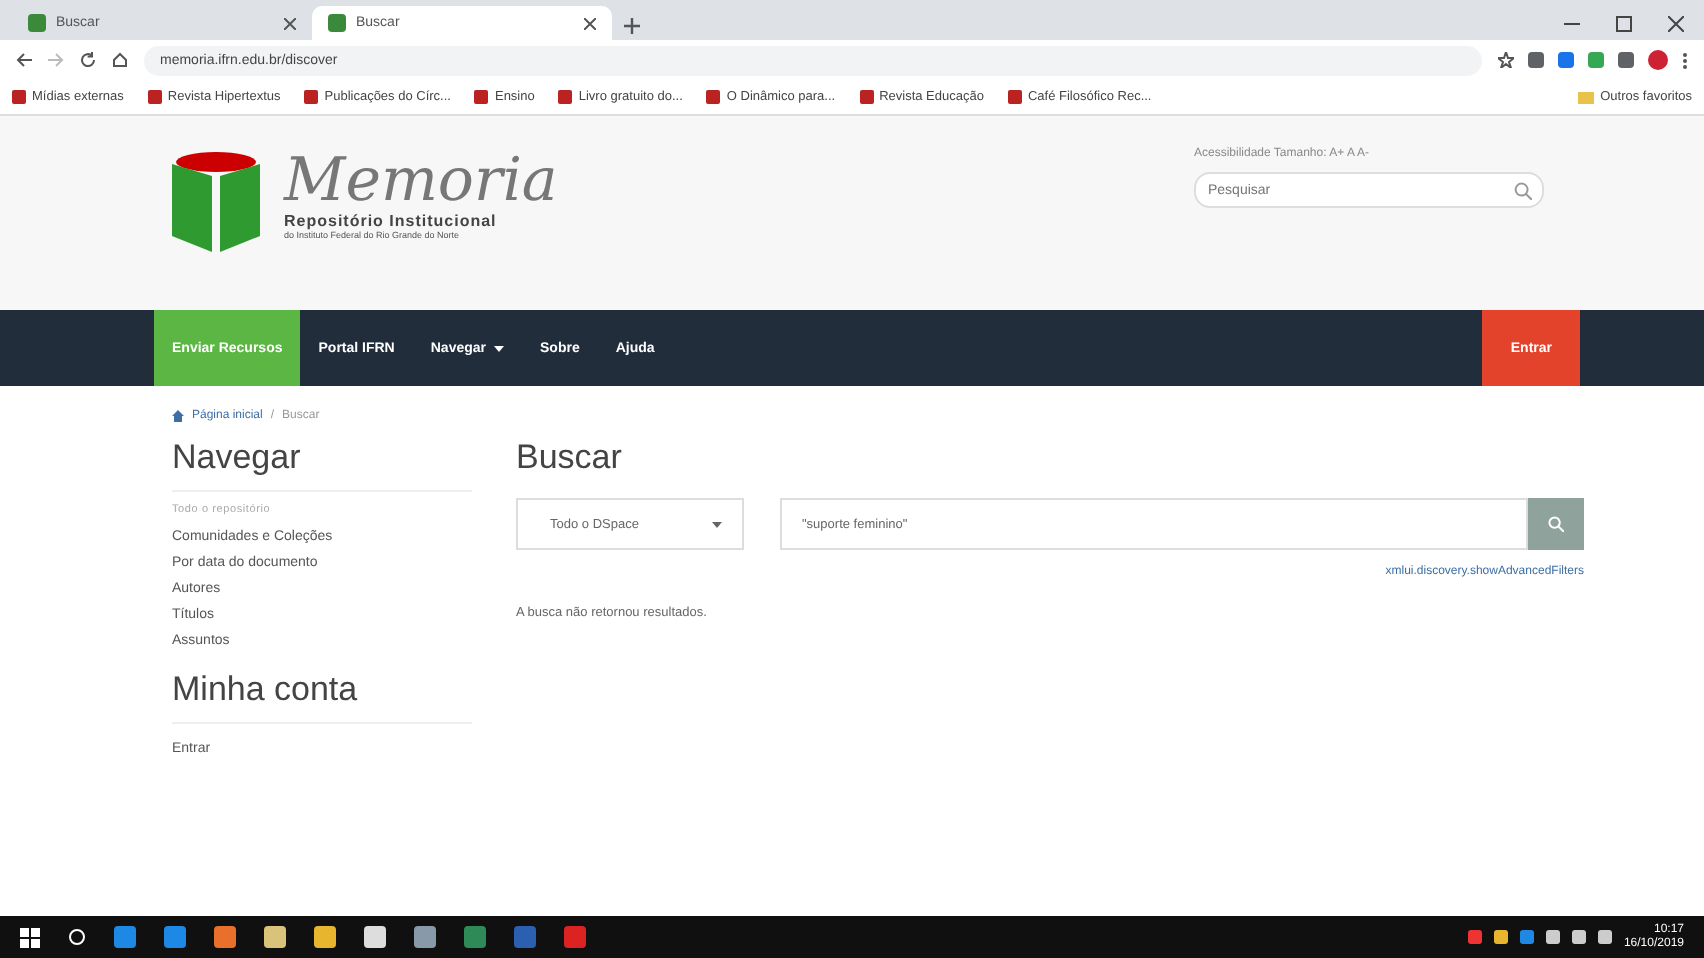 This screenshot has width=1704, height=958. I want to click on star-icon, so click(1506, 60).